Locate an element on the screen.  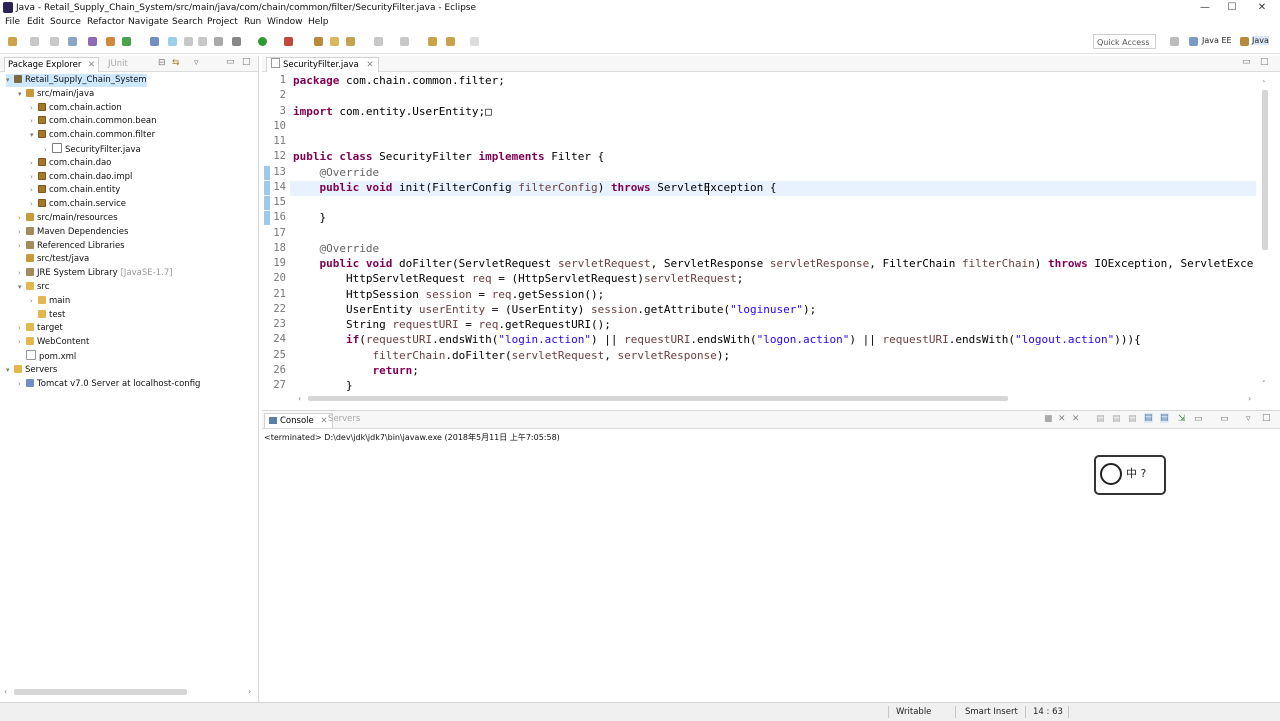
scroll-right-icon: › is located at coordinates (1249, 398).